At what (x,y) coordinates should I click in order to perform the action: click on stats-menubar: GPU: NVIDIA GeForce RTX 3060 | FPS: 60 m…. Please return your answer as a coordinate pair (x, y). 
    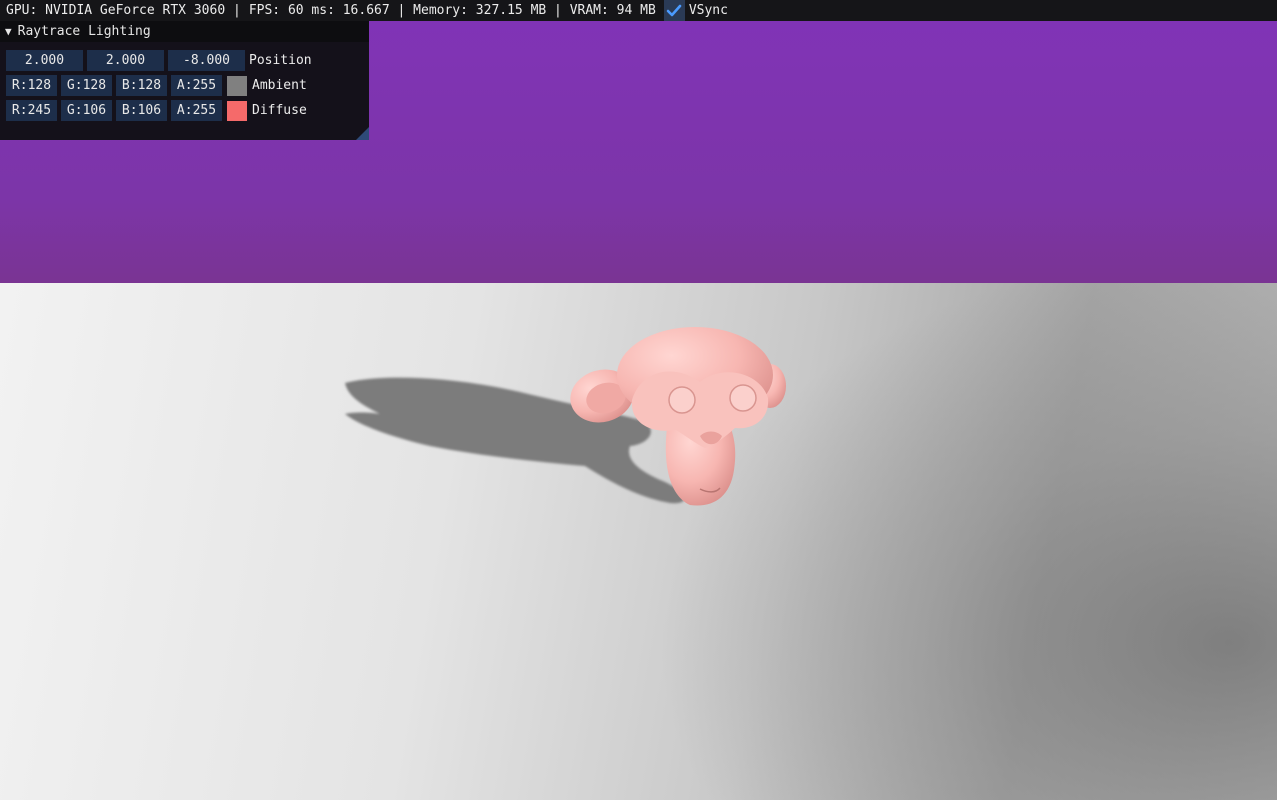
    Looking at the image, I should click on (638, 10).